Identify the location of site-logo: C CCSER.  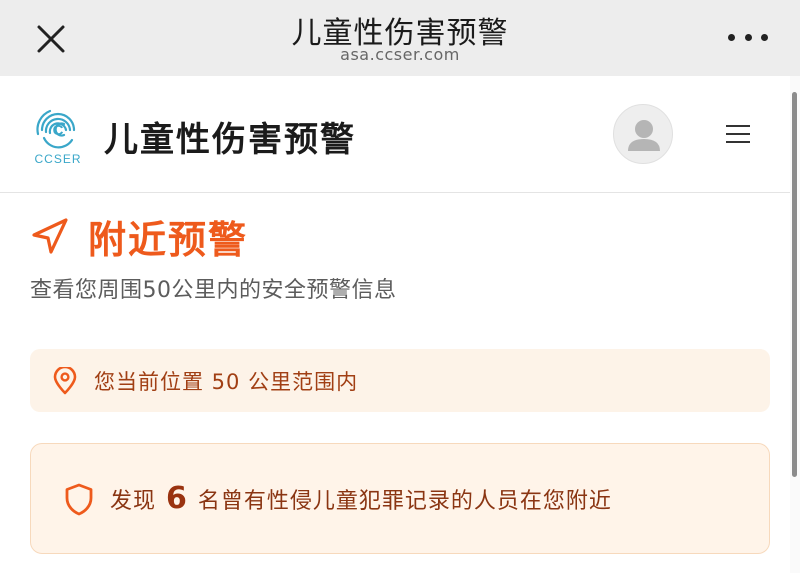
(58, 135).